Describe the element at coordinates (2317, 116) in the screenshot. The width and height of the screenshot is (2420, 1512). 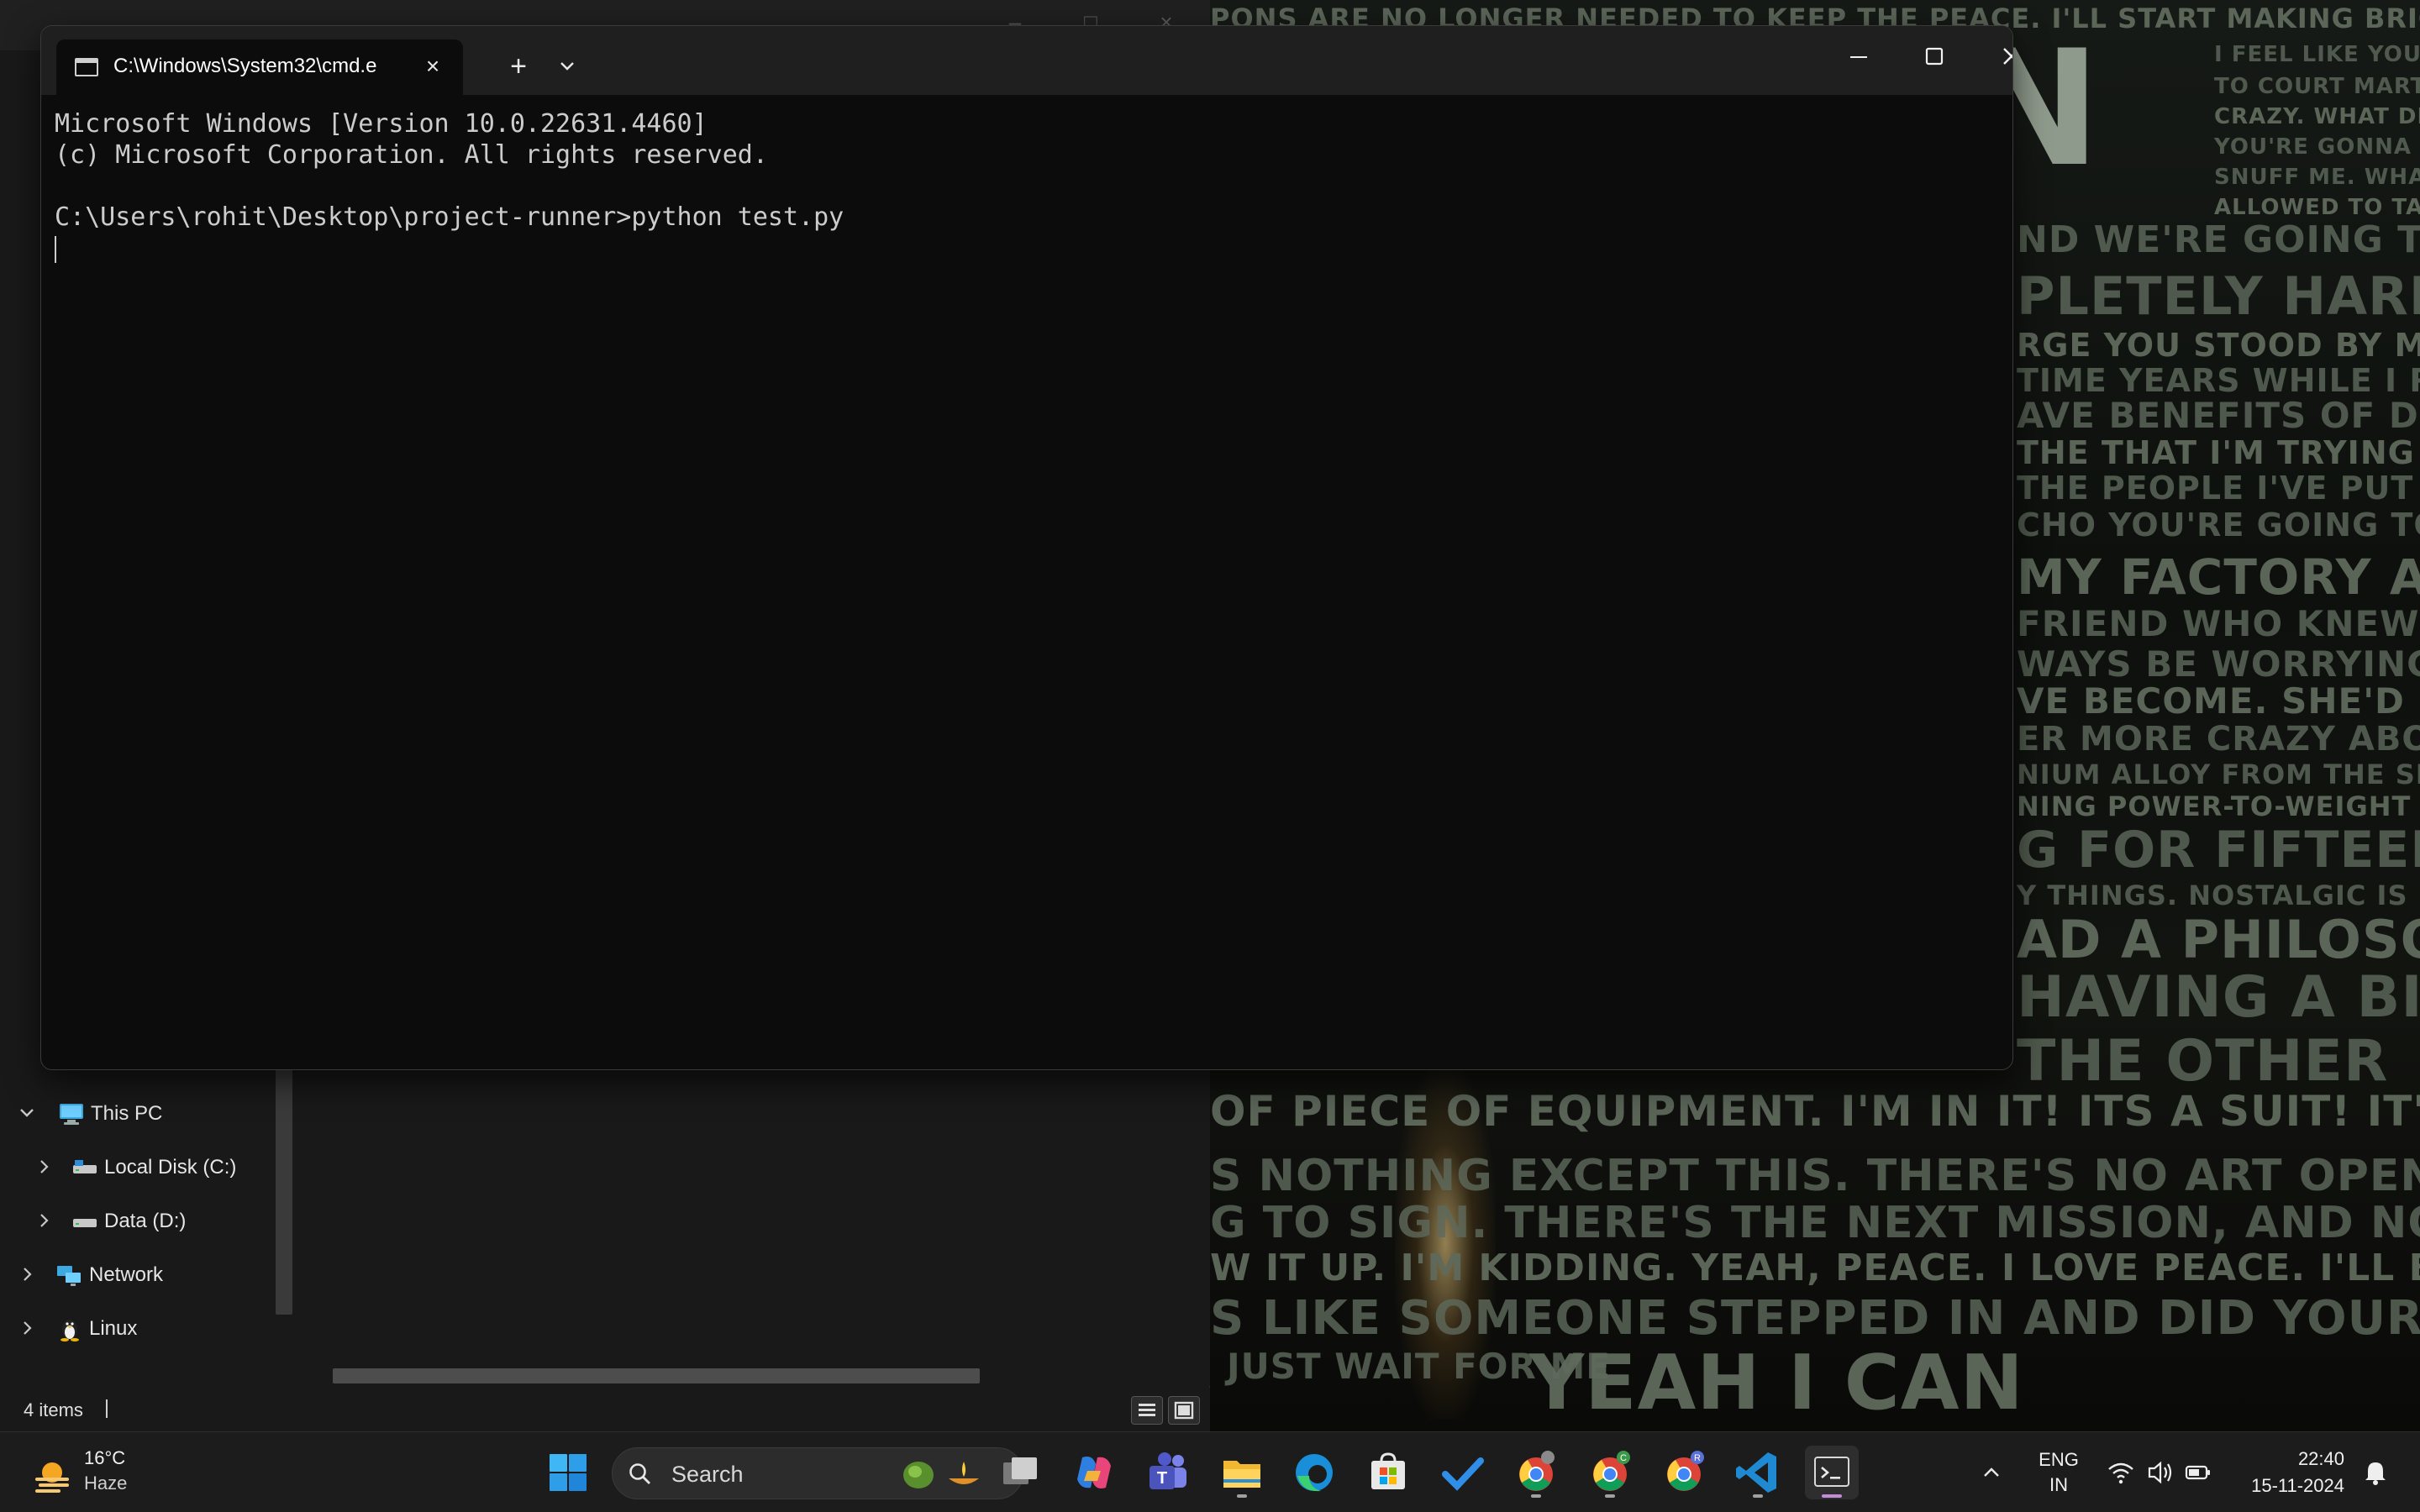
I see `wallpaper-text-line: CRAZY. WHAT DID I DO` at that location.